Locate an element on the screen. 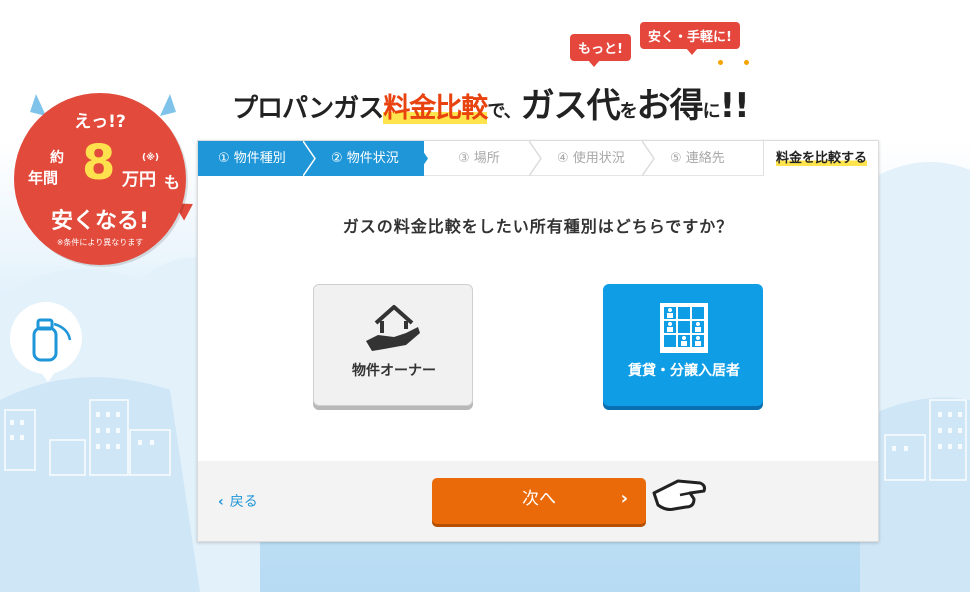 This screenshot has width=970, height=592. bubble-motto: もっと! is located at coordinates (600, 50).